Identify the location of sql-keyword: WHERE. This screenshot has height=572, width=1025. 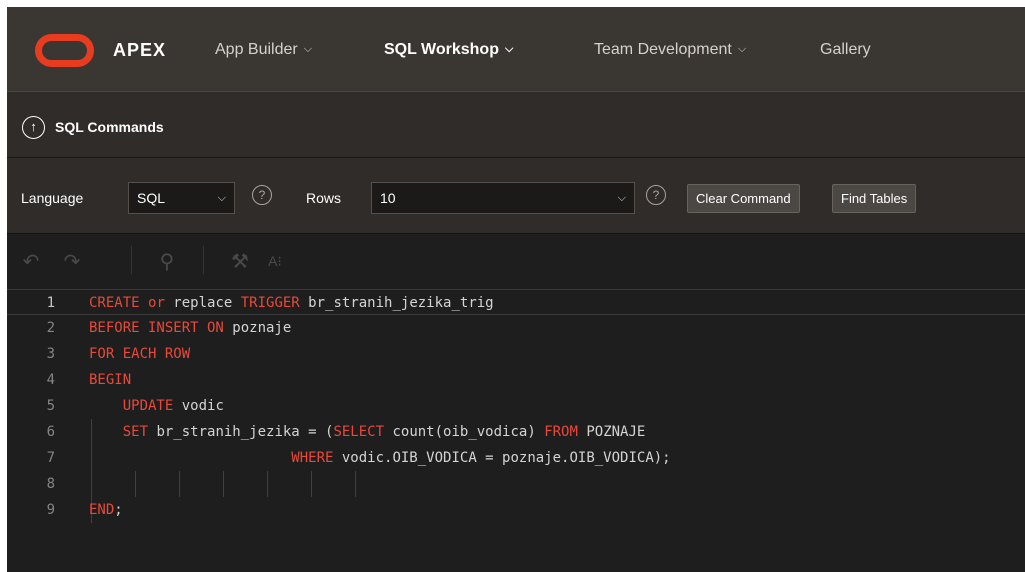
(312, 458).